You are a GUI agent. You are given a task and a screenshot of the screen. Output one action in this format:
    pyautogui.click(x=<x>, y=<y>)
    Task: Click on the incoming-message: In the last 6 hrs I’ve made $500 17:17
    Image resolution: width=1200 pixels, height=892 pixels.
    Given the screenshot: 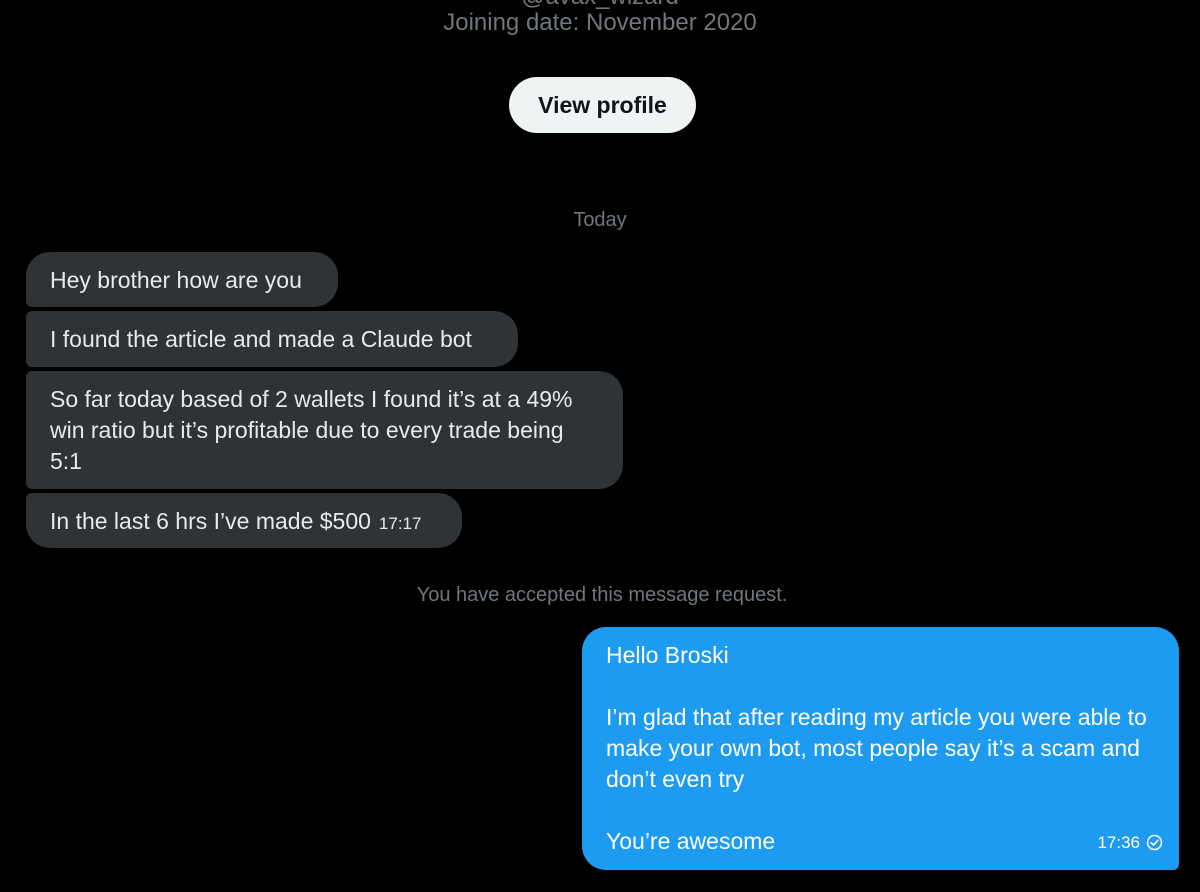 What is the action you would take?
    pyautogui.click(x=244, y=520)
    